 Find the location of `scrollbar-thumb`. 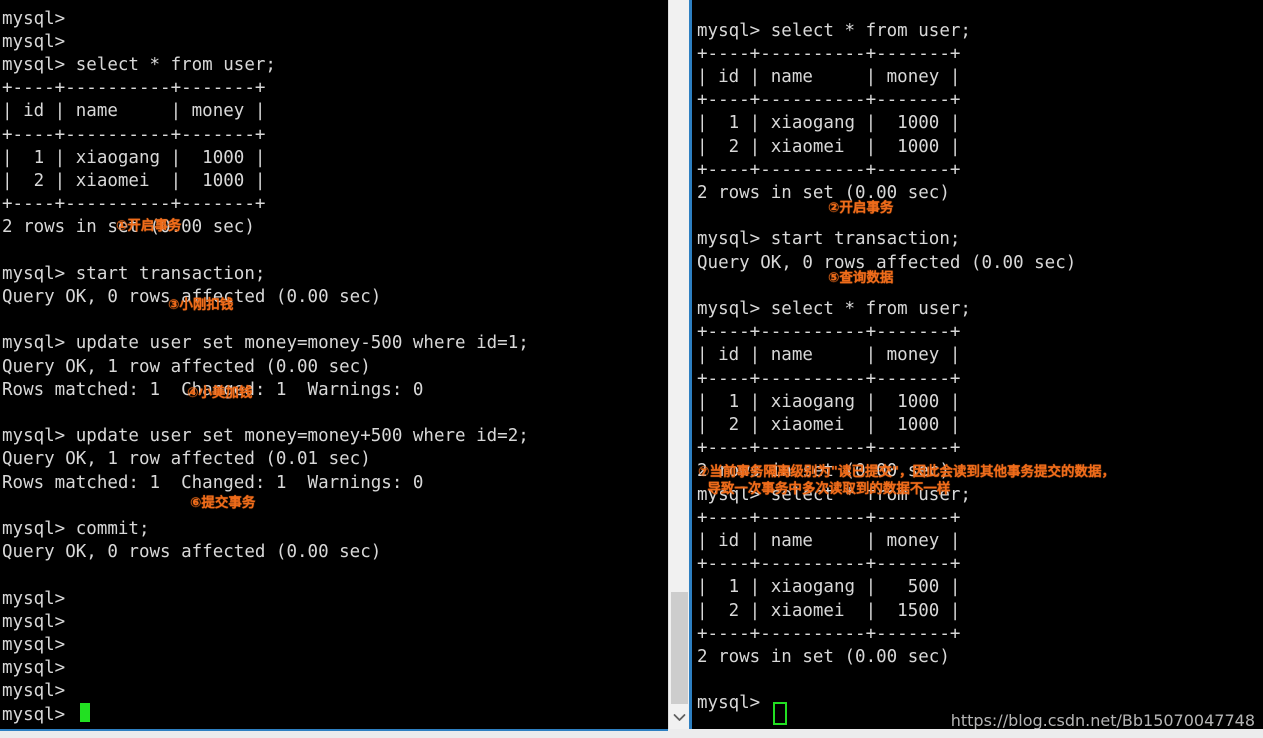

scrollbar-thumb is located at coordinates (679, 648).